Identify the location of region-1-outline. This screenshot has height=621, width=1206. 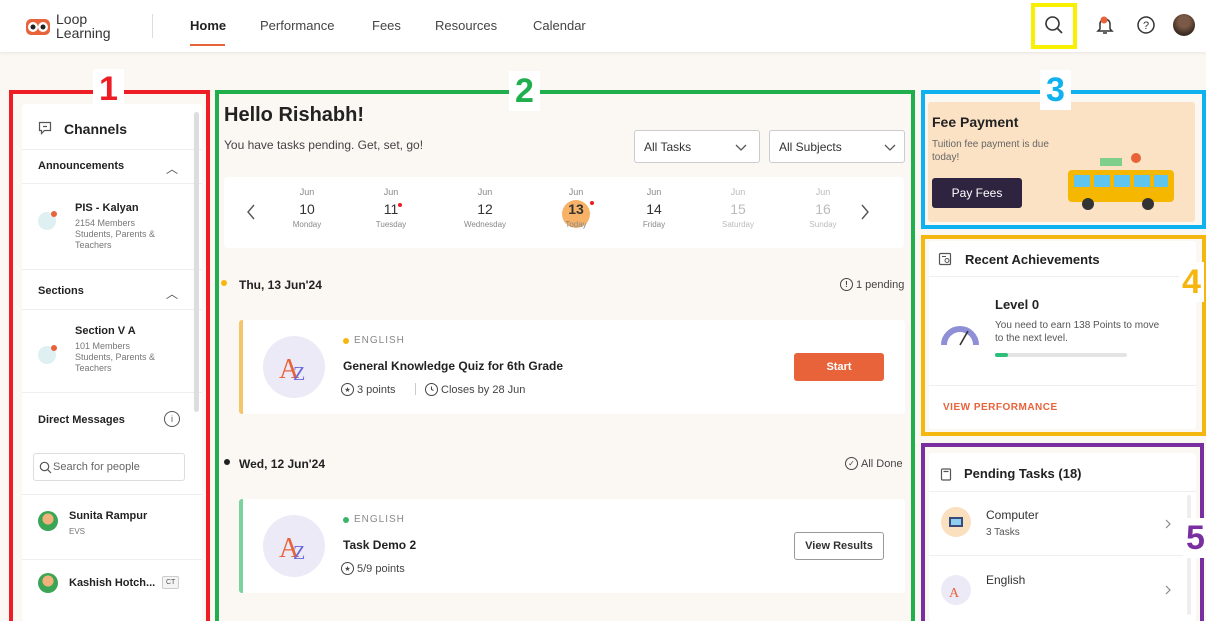
(109, 355).